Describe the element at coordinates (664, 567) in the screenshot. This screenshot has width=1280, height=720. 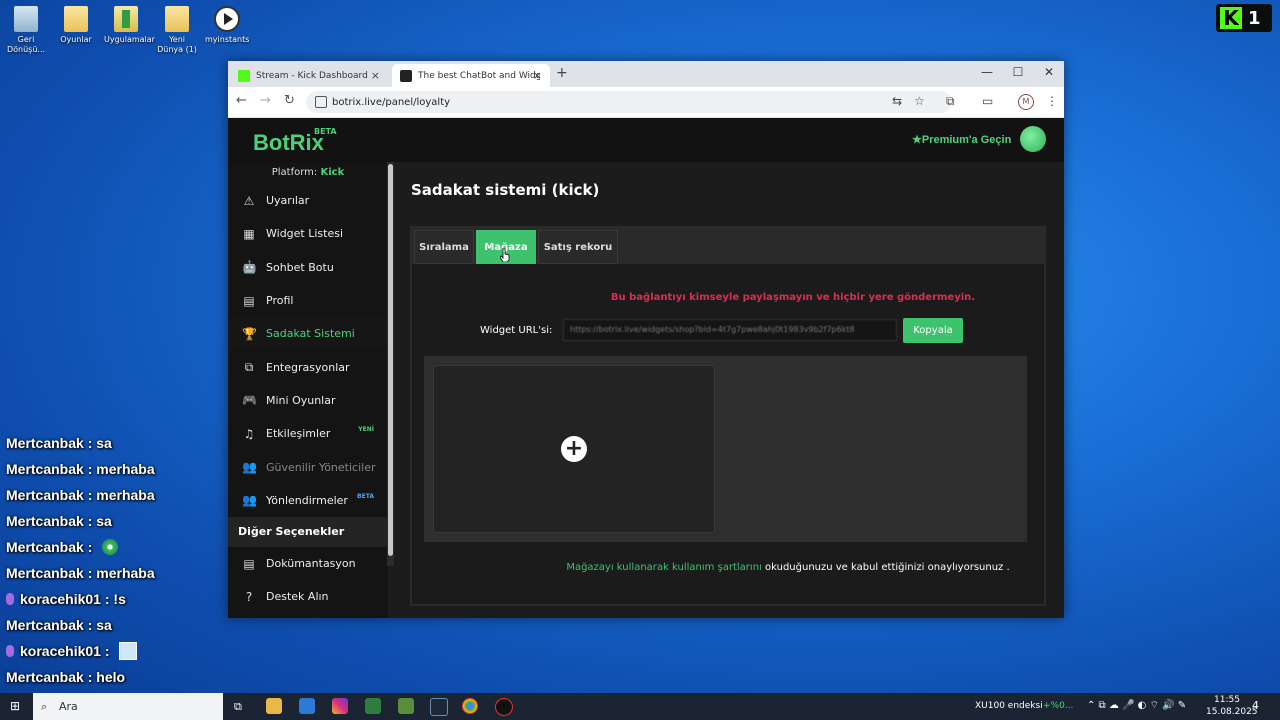
I see `terms-link: Mağazayı kullanarak kullanım şartlarını` at that location.